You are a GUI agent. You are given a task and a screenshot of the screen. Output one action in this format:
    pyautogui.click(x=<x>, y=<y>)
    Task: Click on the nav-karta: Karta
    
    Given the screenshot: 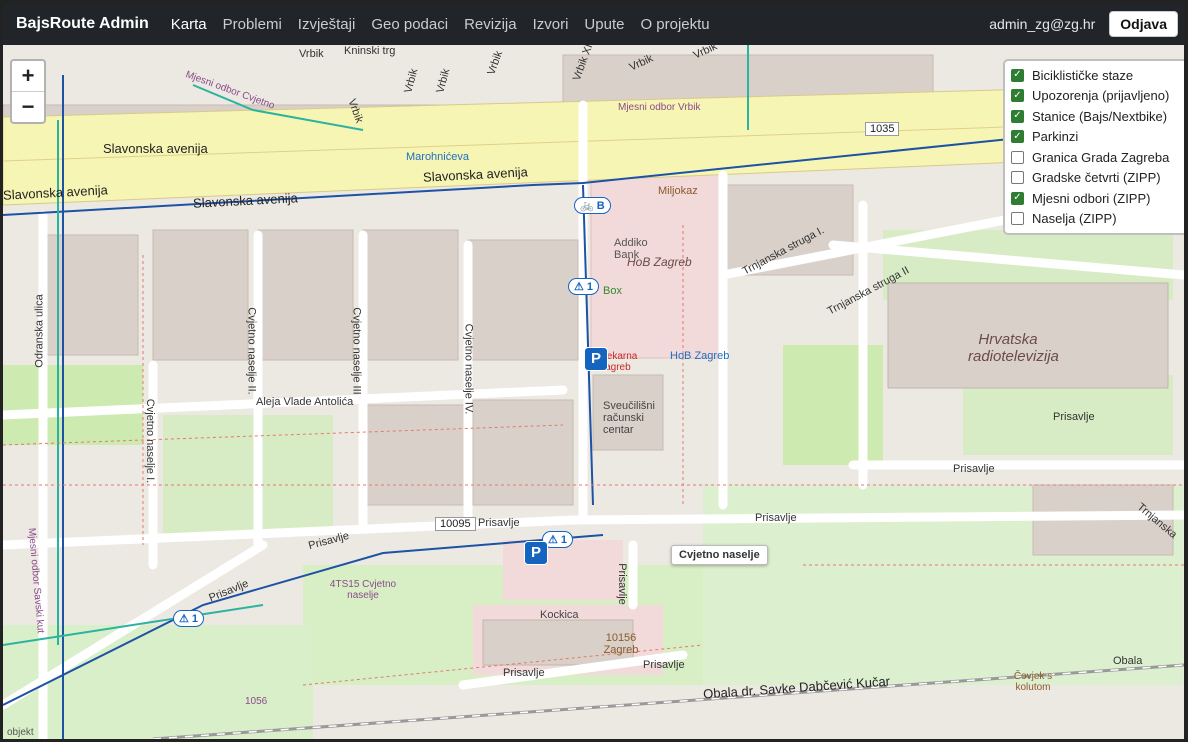 What is the action you would take?
    pyautogui.click(x=189, y=24)
    